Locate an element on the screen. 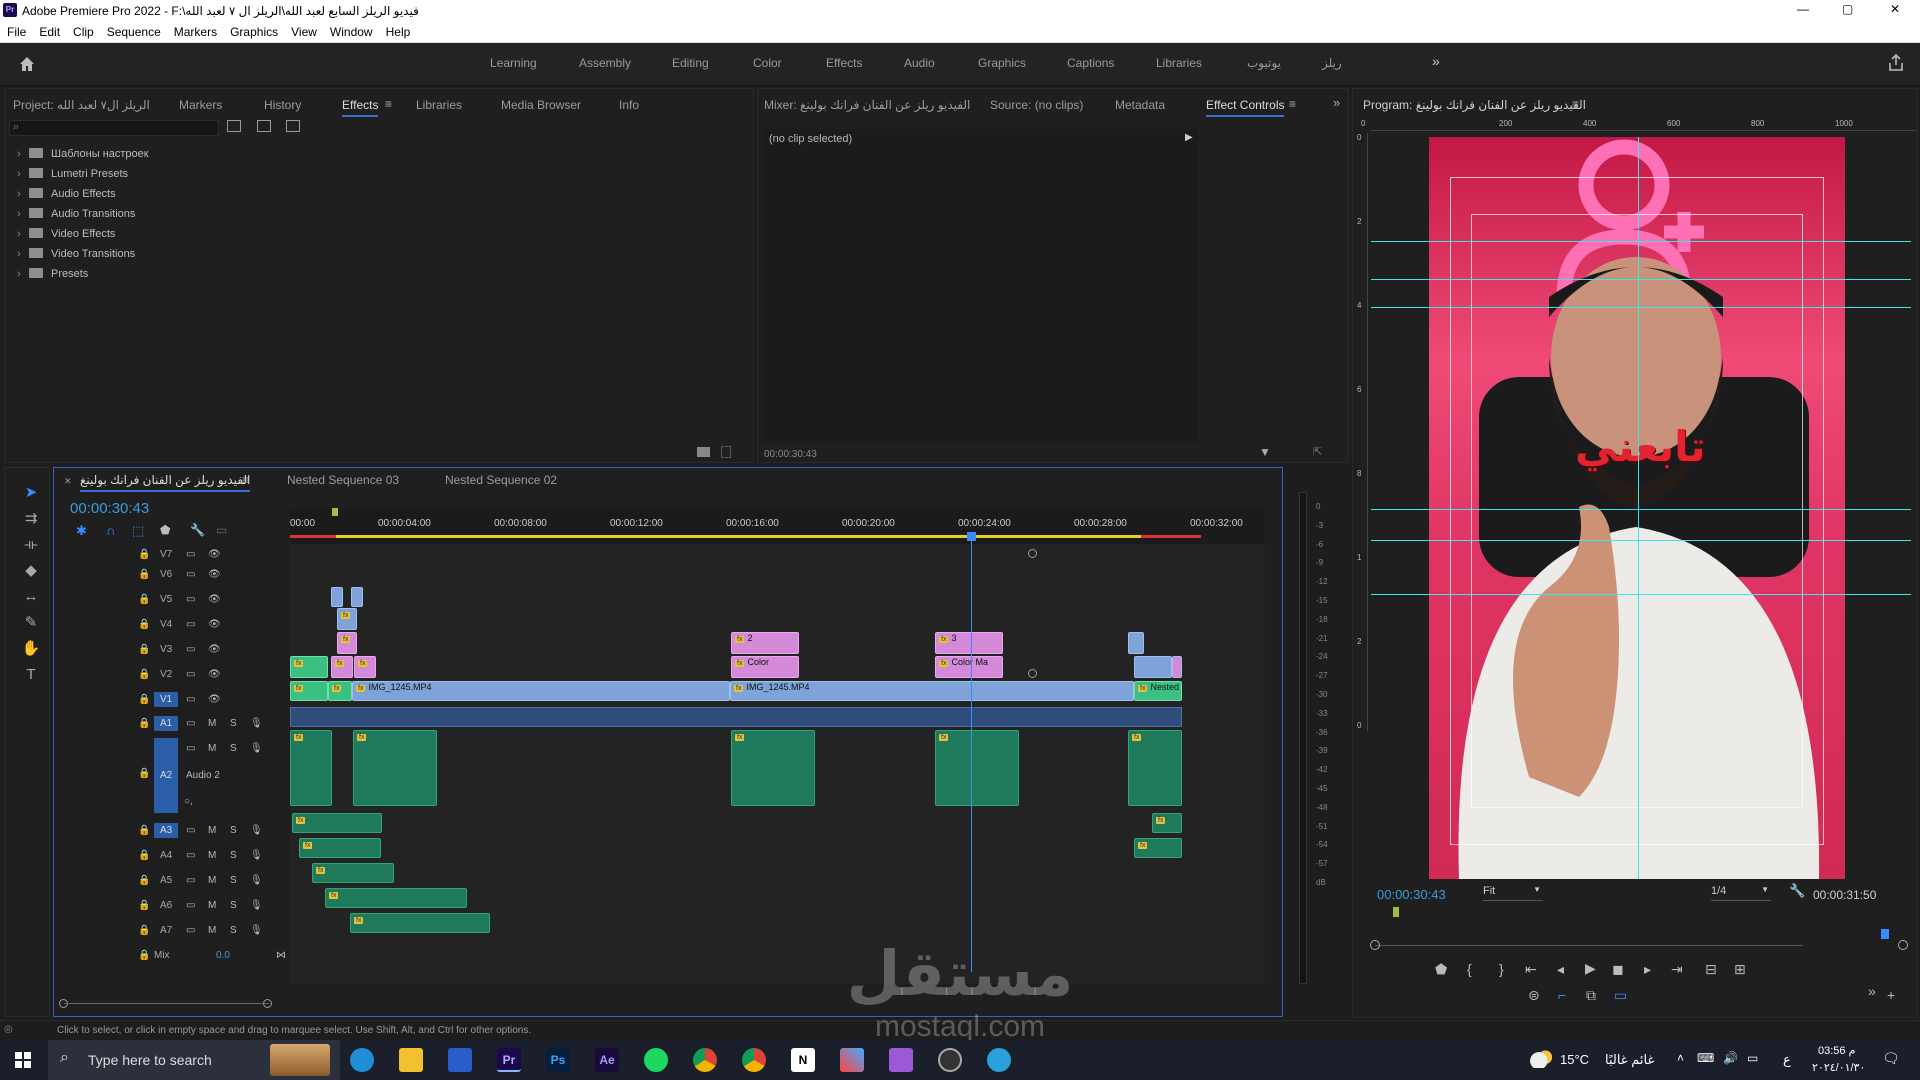 The height and width of the screenshot is (1080, 1920). timeline-timecode: 00:00:30:43 is located at coordinates (109, 508).